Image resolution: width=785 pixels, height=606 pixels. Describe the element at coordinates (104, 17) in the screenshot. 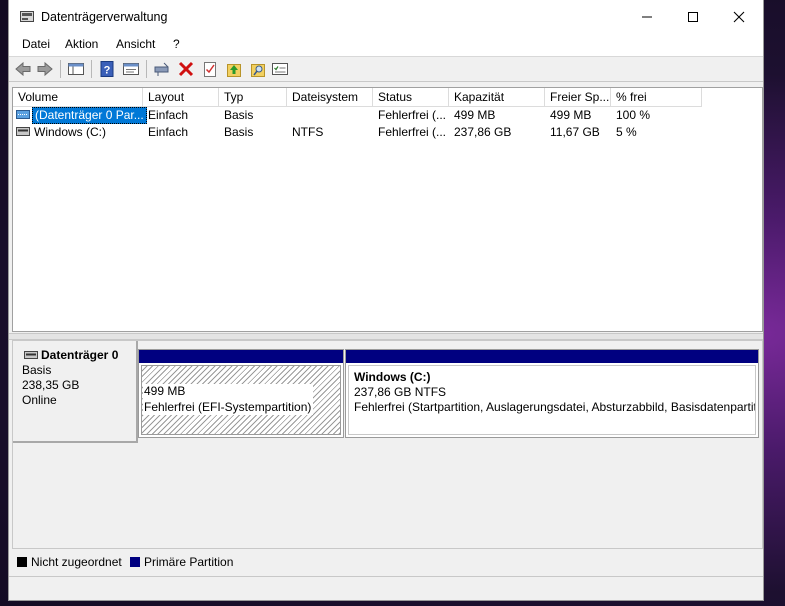

I see `window-title: Datenträgerverwaltung` at that location.